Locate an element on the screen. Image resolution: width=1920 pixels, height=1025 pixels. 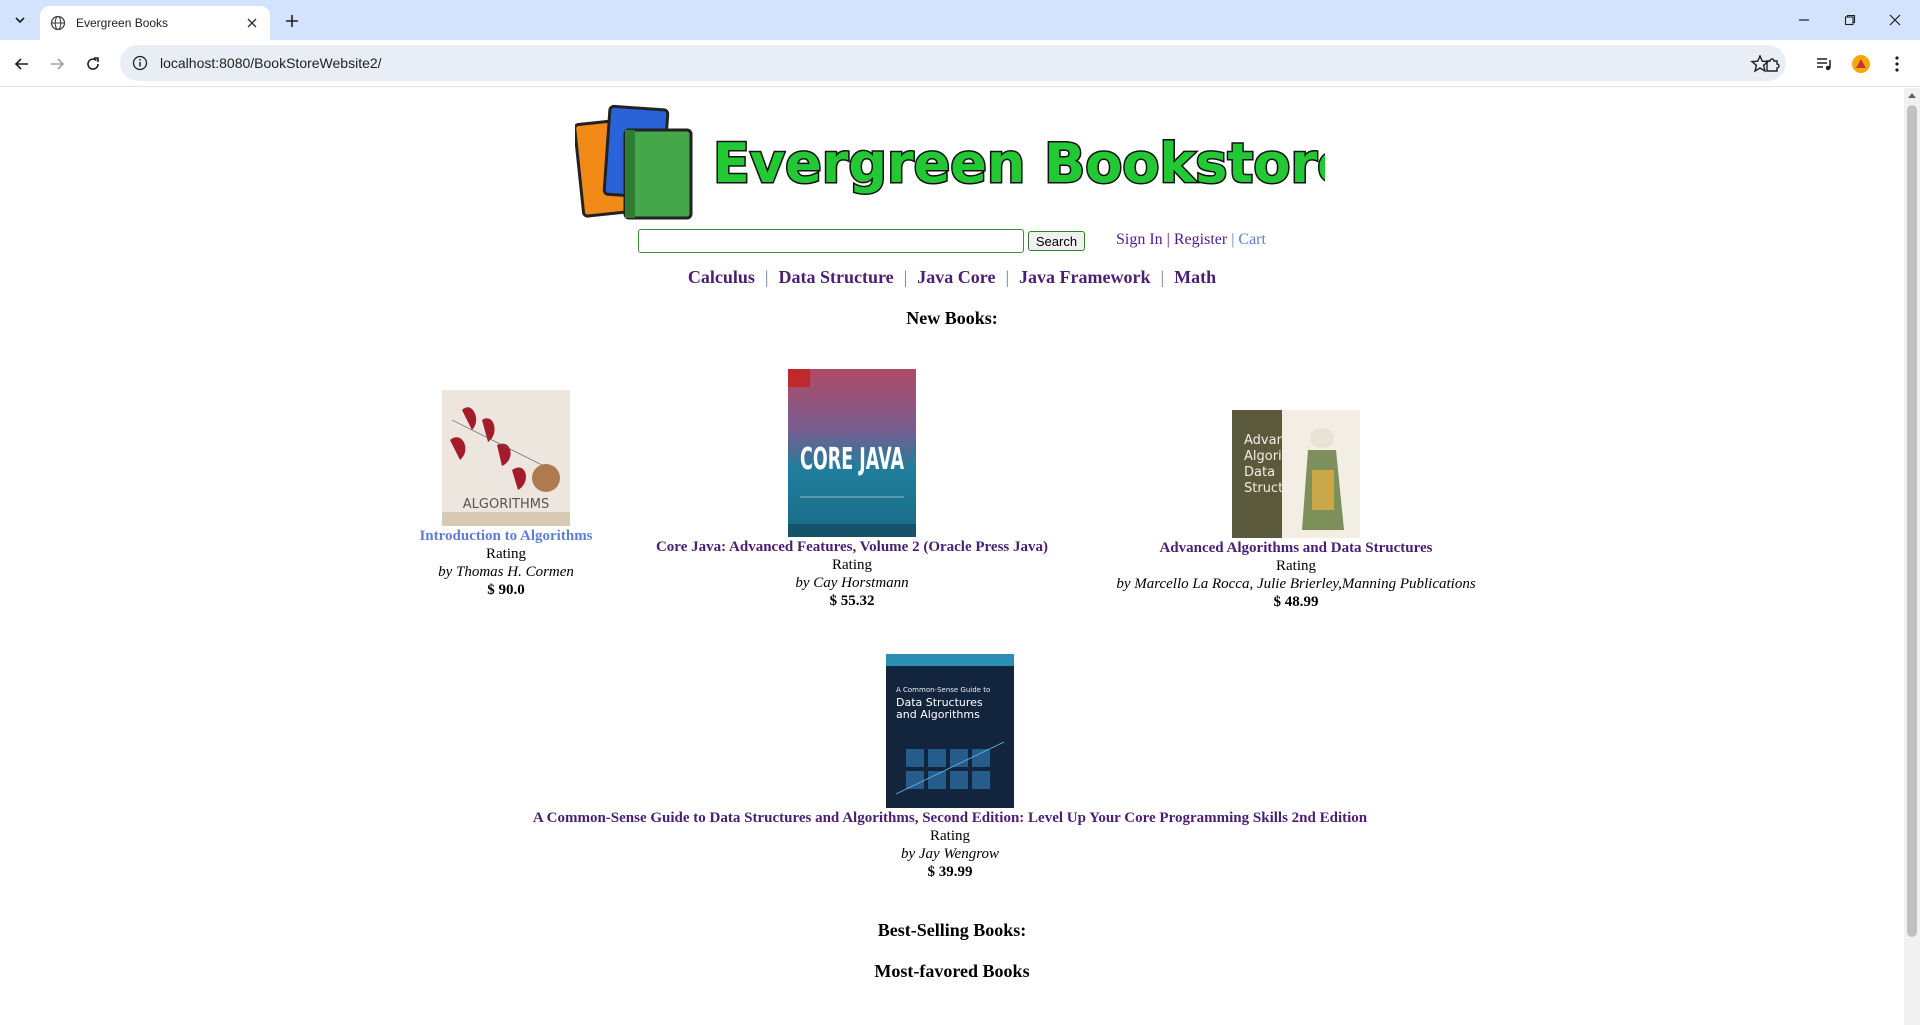
svg-text: ALGORITHMS is located at coordinates (506, 504).